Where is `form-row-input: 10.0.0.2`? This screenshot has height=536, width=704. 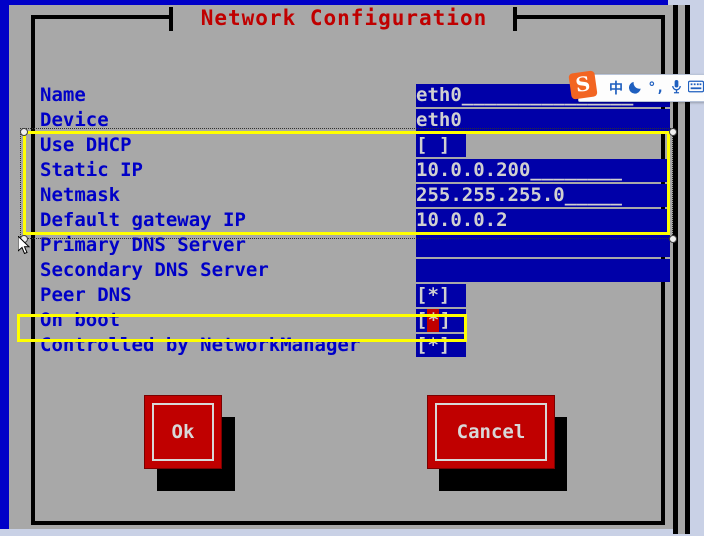
form-row-input: 10.0.0.2 is located at coordinates (543, 220).